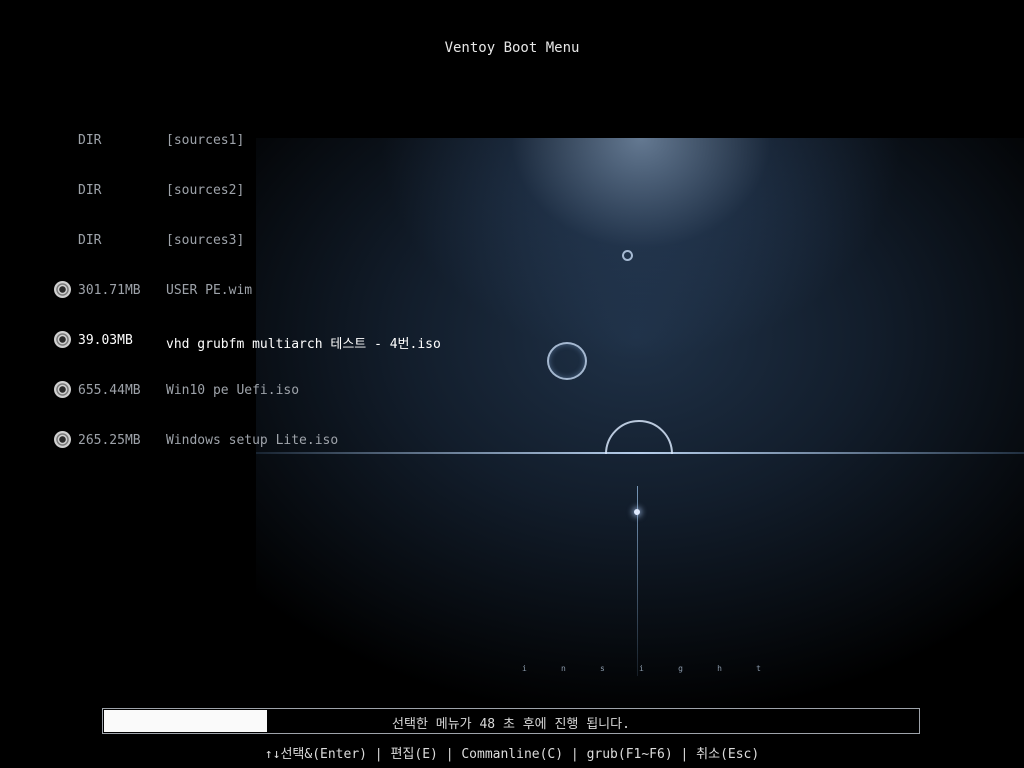 The height and width of the screenshot is (768, 1024). Describe the element at coordinates (109, 440) in the screenshot. I see `menu-item-size: 265.25MB` at that location.